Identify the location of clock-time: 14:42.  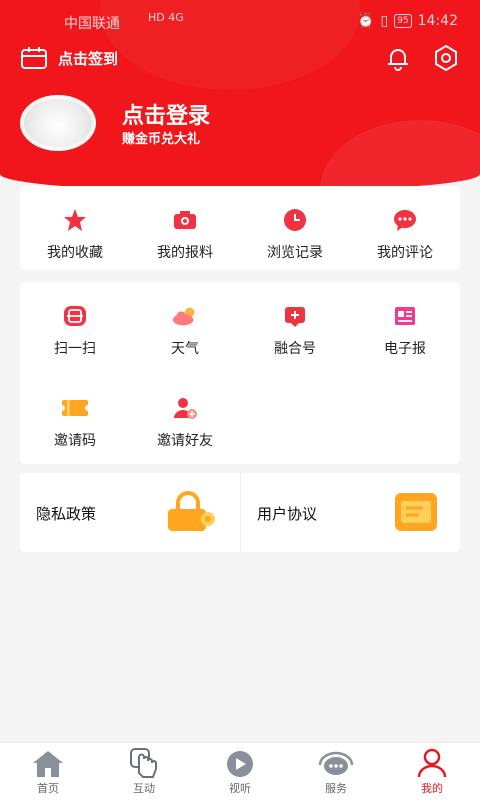
(437, 21).